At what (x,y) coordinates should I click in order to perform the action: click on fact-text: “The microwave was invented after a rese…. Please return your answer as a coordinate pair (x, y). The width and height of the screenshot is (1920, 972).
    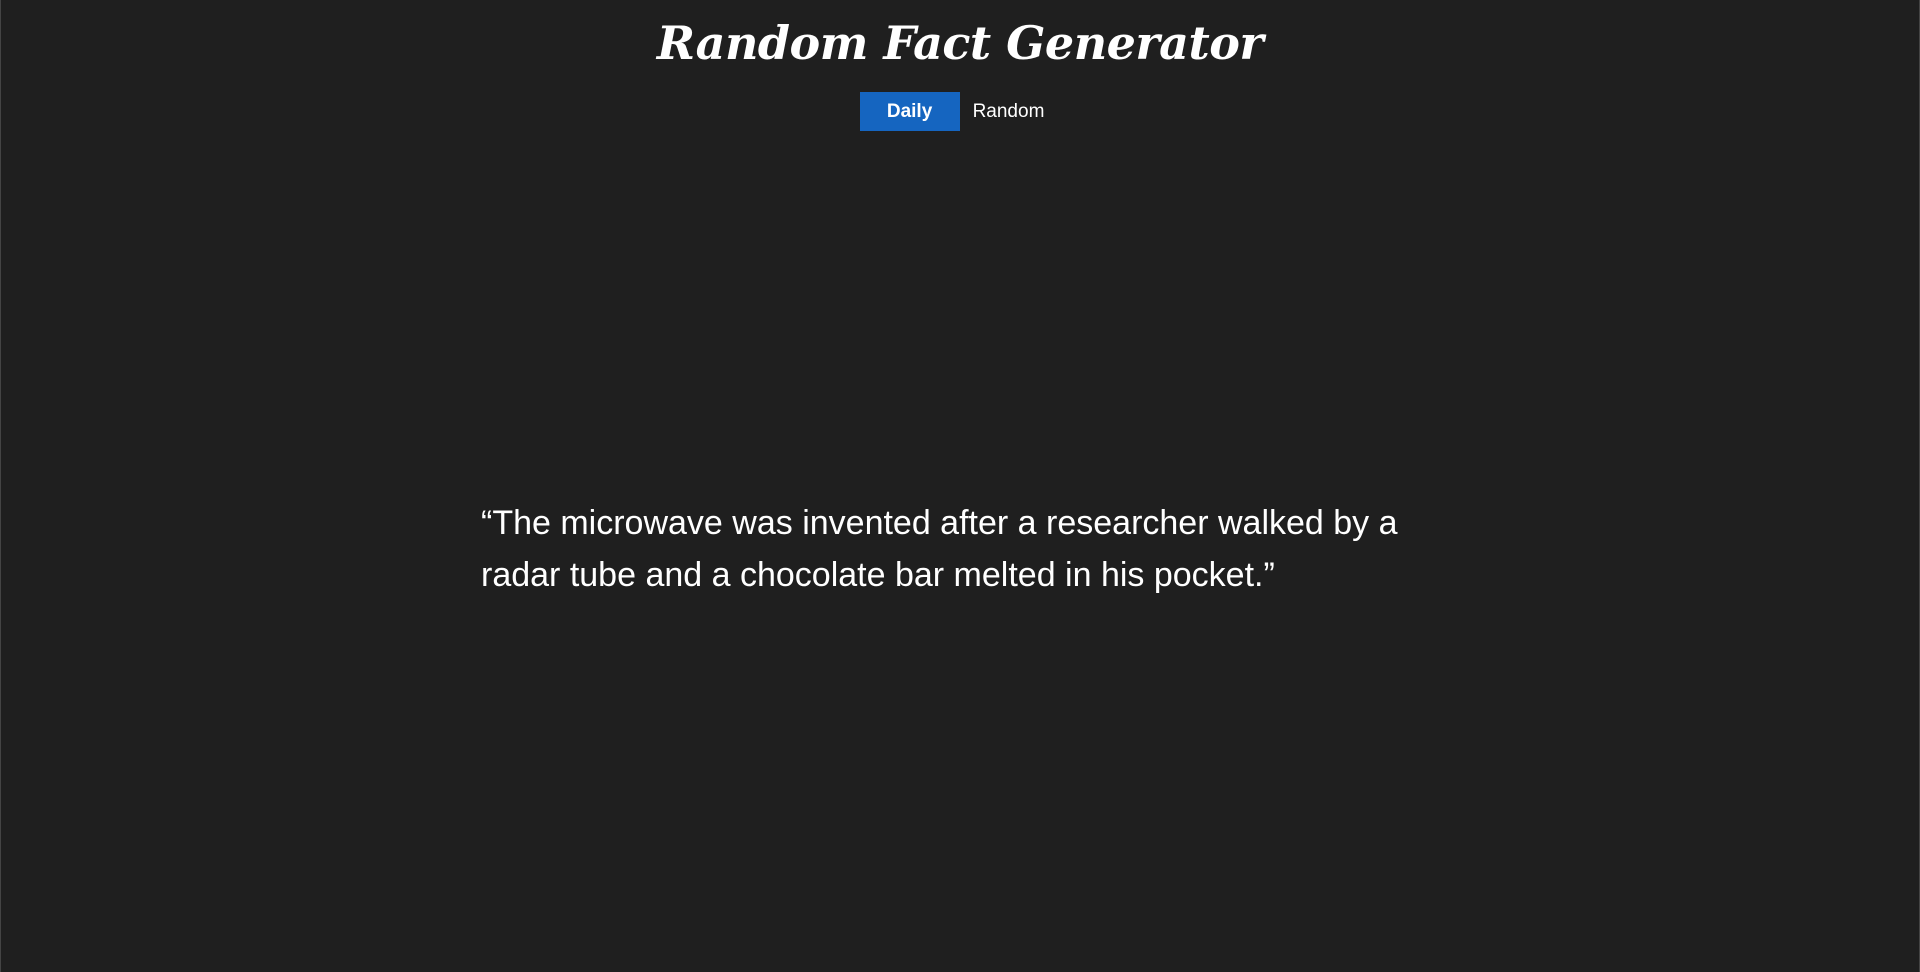
    Looking at the image, I should click on (939, 549).